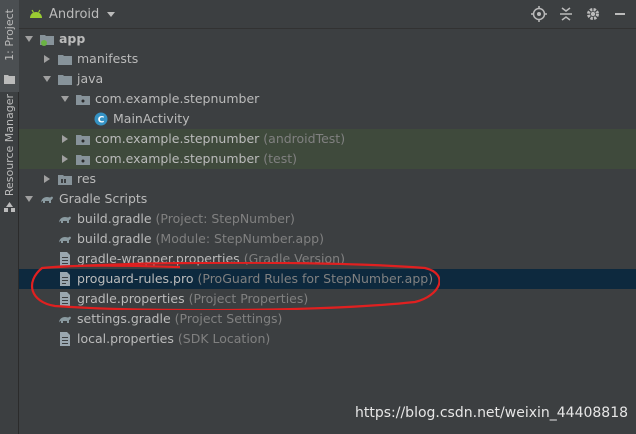  I want to click on tree-node-label: gradle.properties (Project Properties), so click(192, 298).